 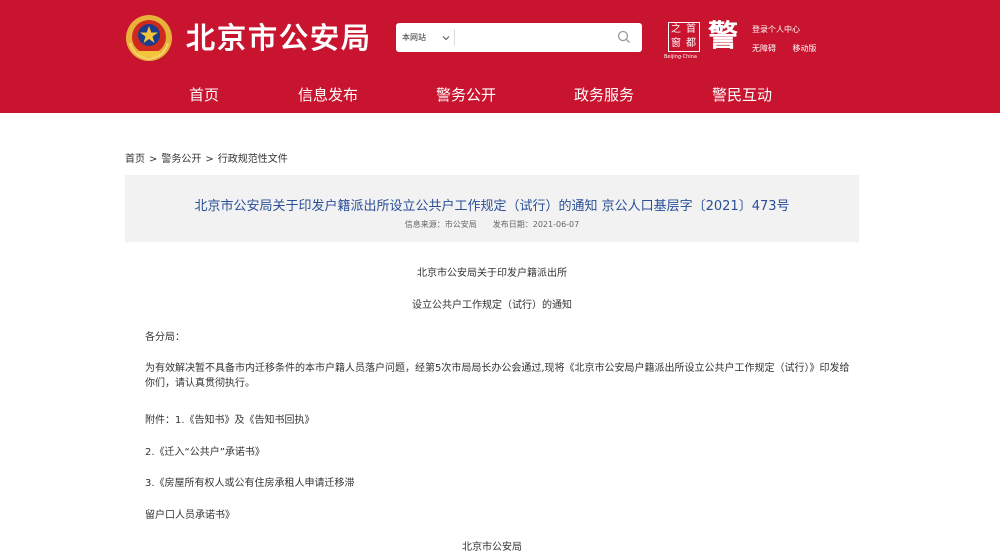 What do you see at coordinates (776, 29) in the screenshot?
I see `login-link: 登录个人中心` at bounding box center [776, 29].